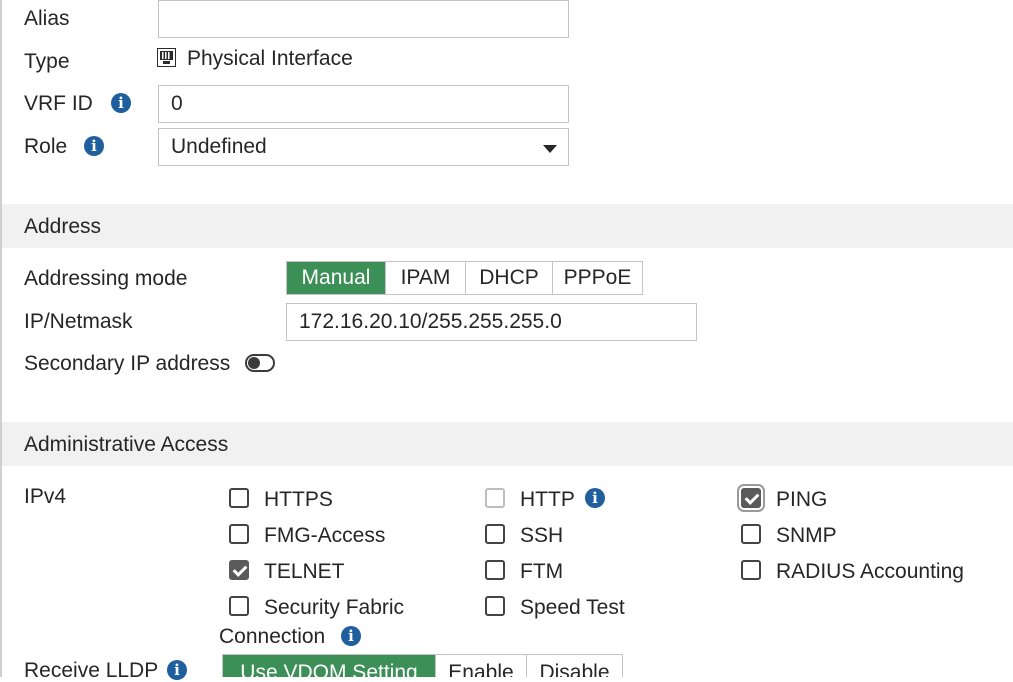 This screenshot has width=1013, height=682. Describe the element at coordinates (802, 499) in the screenshot. I see `ping-label: PING` at that location.